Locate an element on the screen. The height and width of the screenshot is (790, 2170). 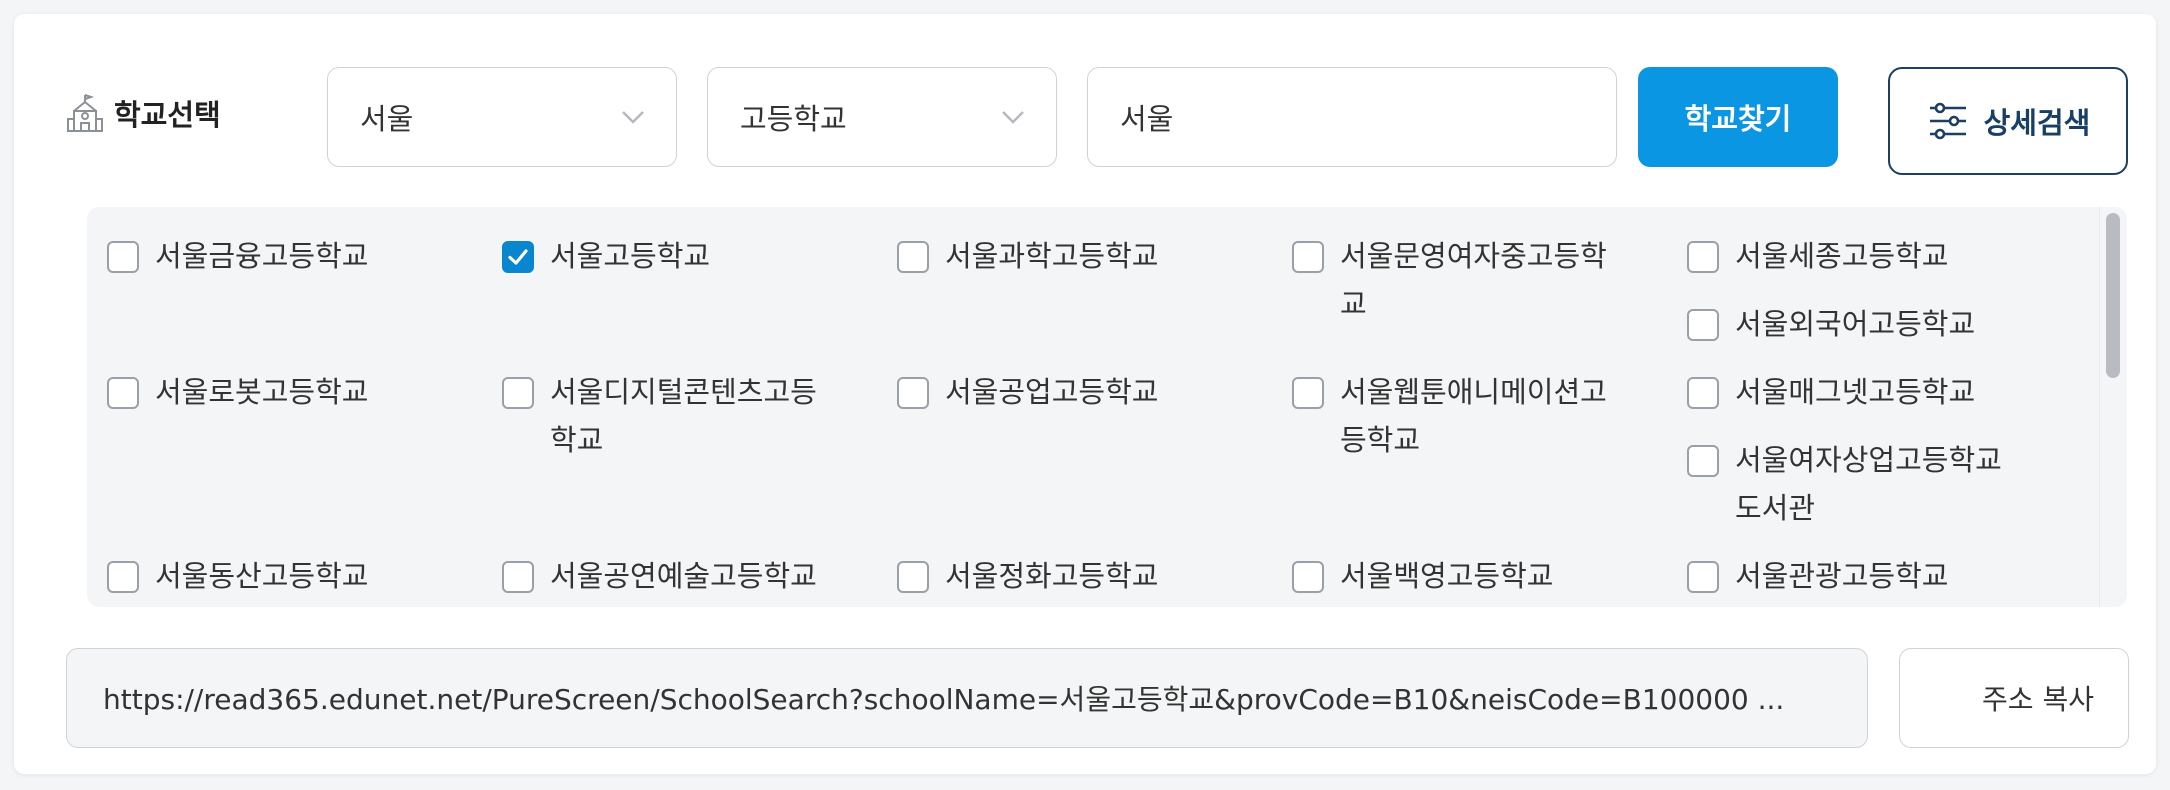
school-select-label: 학교선택 is located at coordinates (143, 113).